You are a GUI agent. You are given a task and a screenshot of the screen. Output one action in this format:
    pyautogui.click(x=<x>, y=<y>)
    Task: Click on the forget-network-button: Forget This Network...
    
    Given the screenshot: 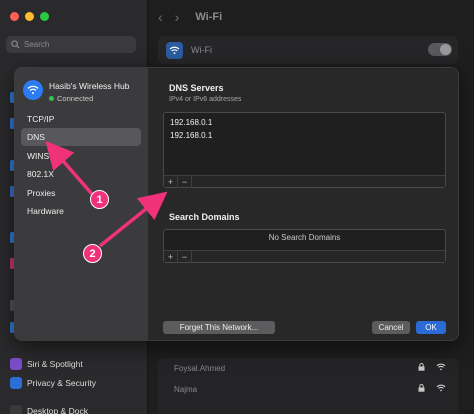 What is the action you would take?
    pyautogui.click(x=219, y=327)
    